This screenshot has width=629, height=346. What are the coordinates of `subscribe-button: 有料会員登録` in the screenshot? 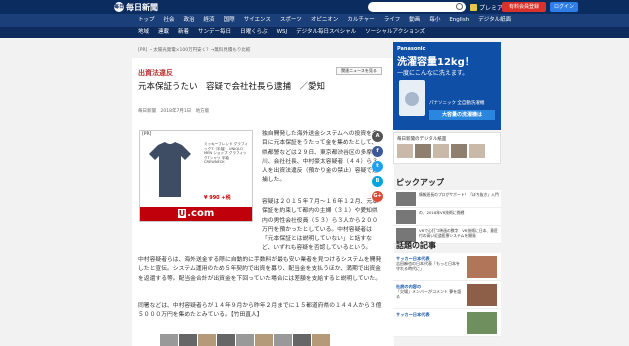 It's located at (524, 7).